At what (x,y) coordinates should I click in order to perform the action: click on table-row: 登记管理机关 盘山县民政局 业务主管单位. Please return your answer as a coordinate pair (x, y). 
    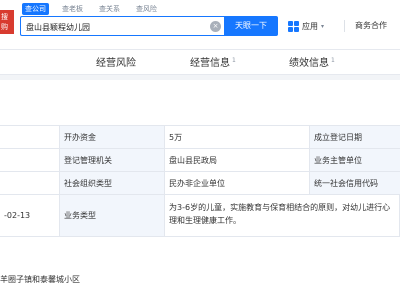
    Looking at the image, I should click on (200, 160).